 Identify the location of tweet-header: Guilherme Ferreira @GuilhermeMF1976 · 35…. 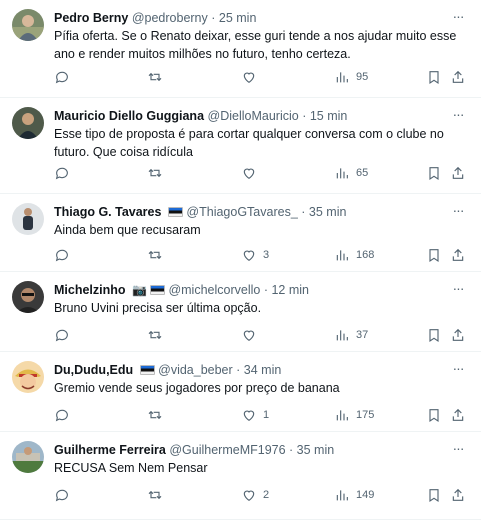
(247, 450).